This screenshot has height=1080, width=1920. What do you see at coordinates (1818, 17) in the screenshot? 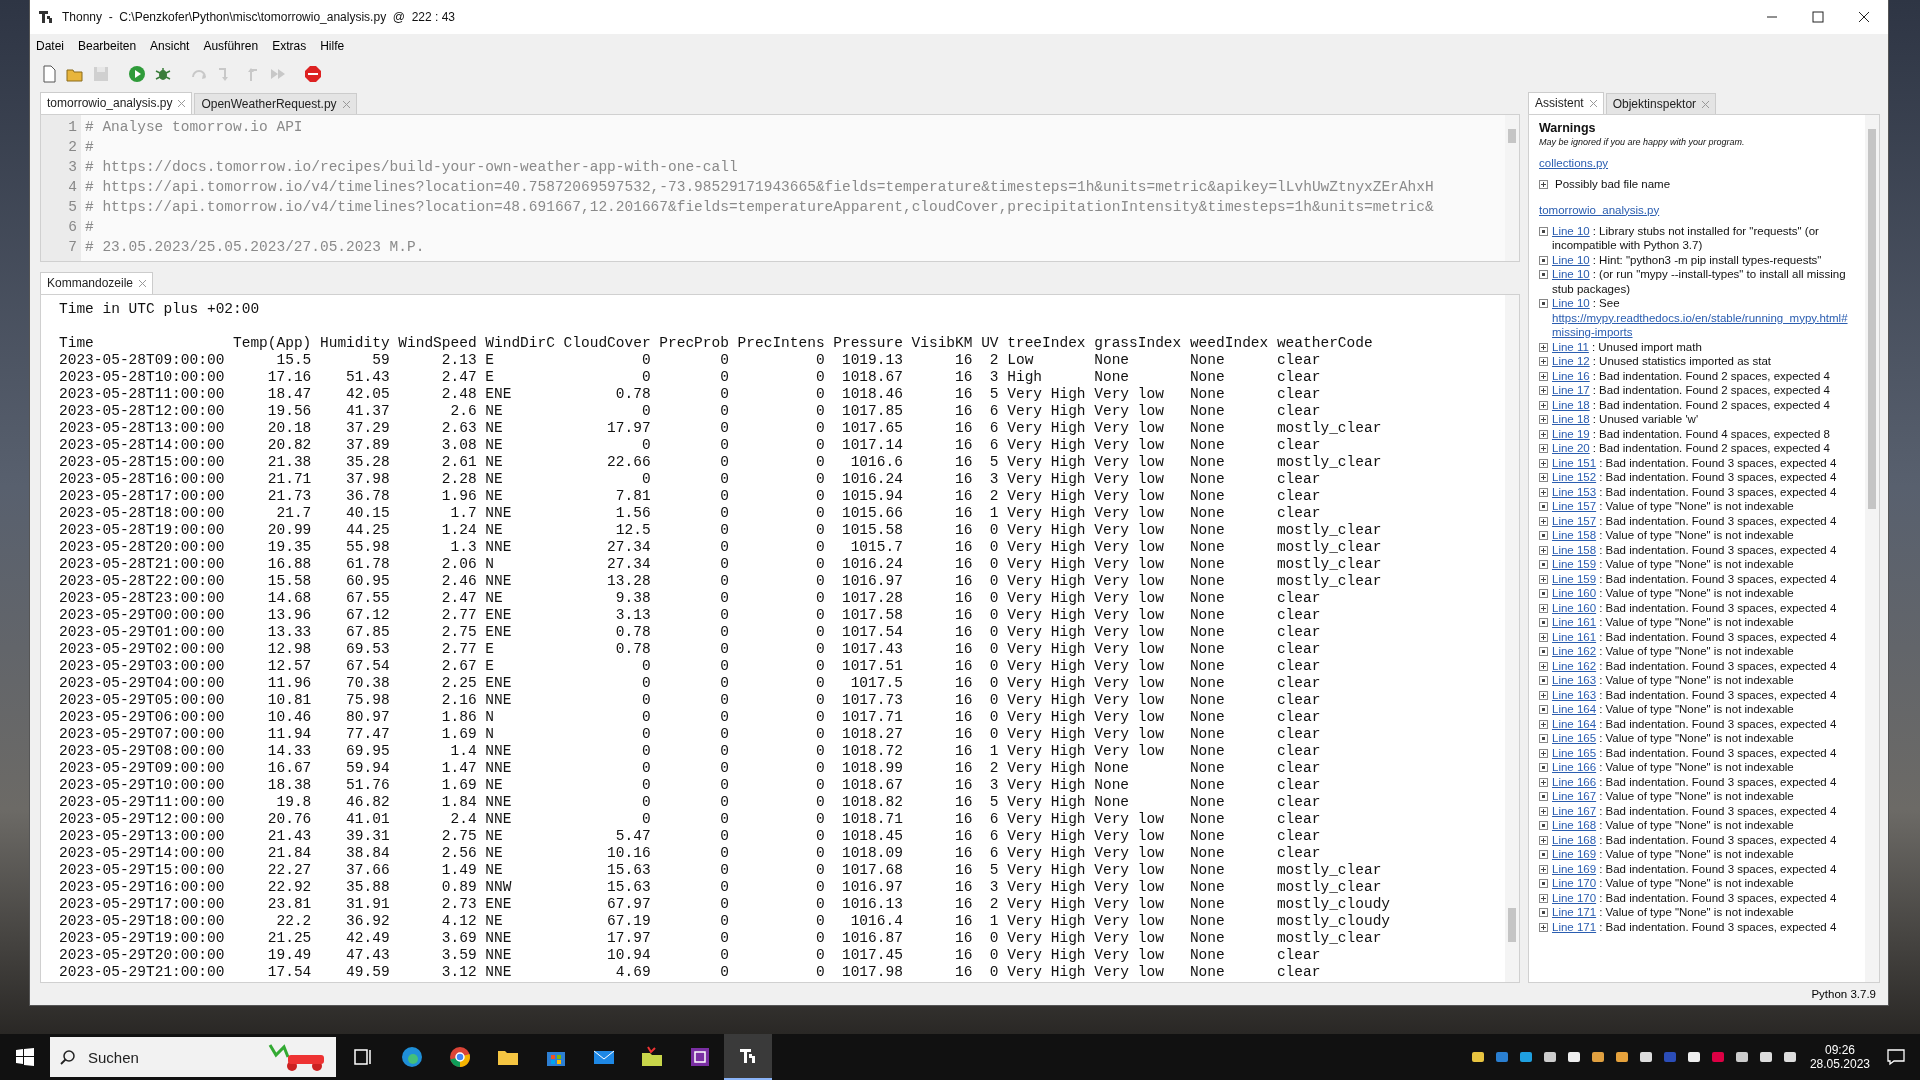
I see `maximize-icon` at bounding box center [1818, 17].